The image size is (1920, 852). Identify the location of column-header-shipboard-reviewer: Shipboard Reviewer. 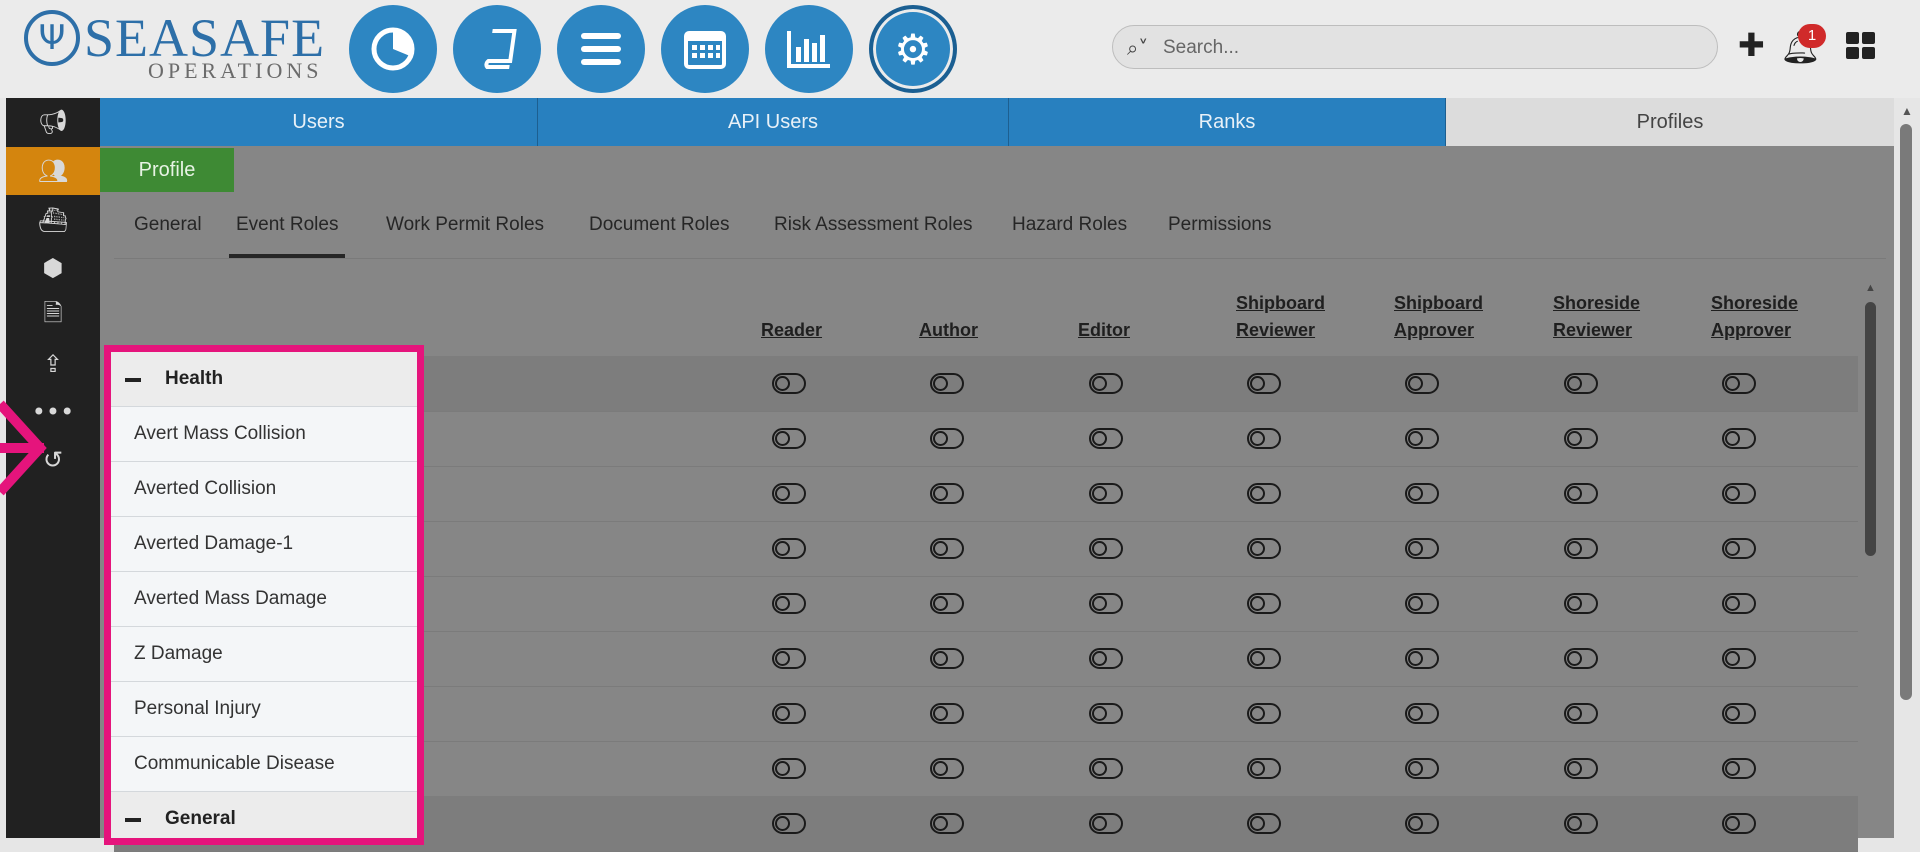
(1306, 317).